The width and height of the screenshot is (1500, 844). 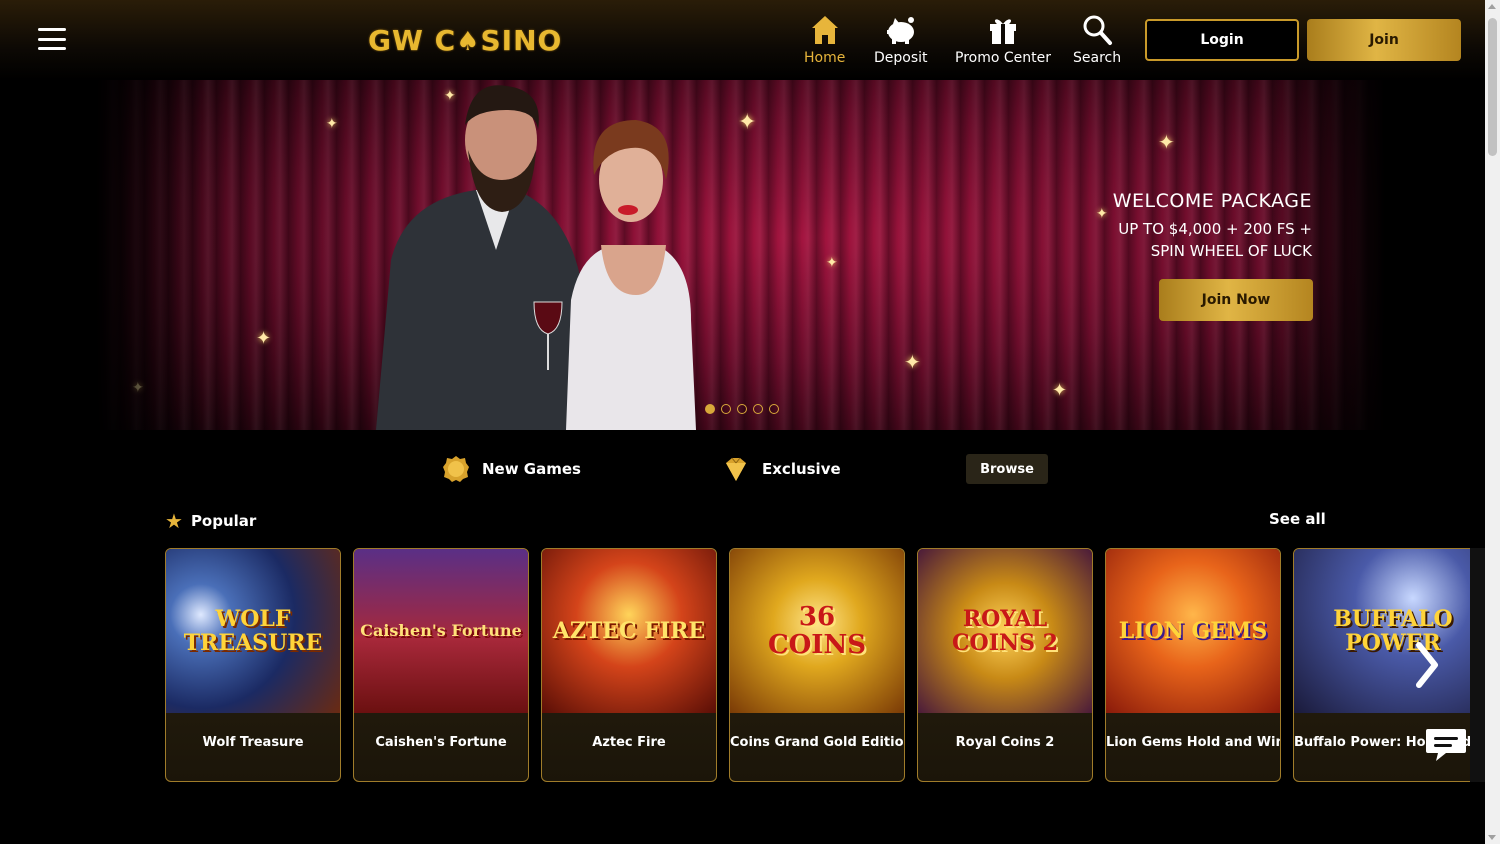 What do you see at coordinates (1389, 631) in the screenshot?
I see `game-thumbnail: BUFFALO POWER` at bounding box center [1389, 631].